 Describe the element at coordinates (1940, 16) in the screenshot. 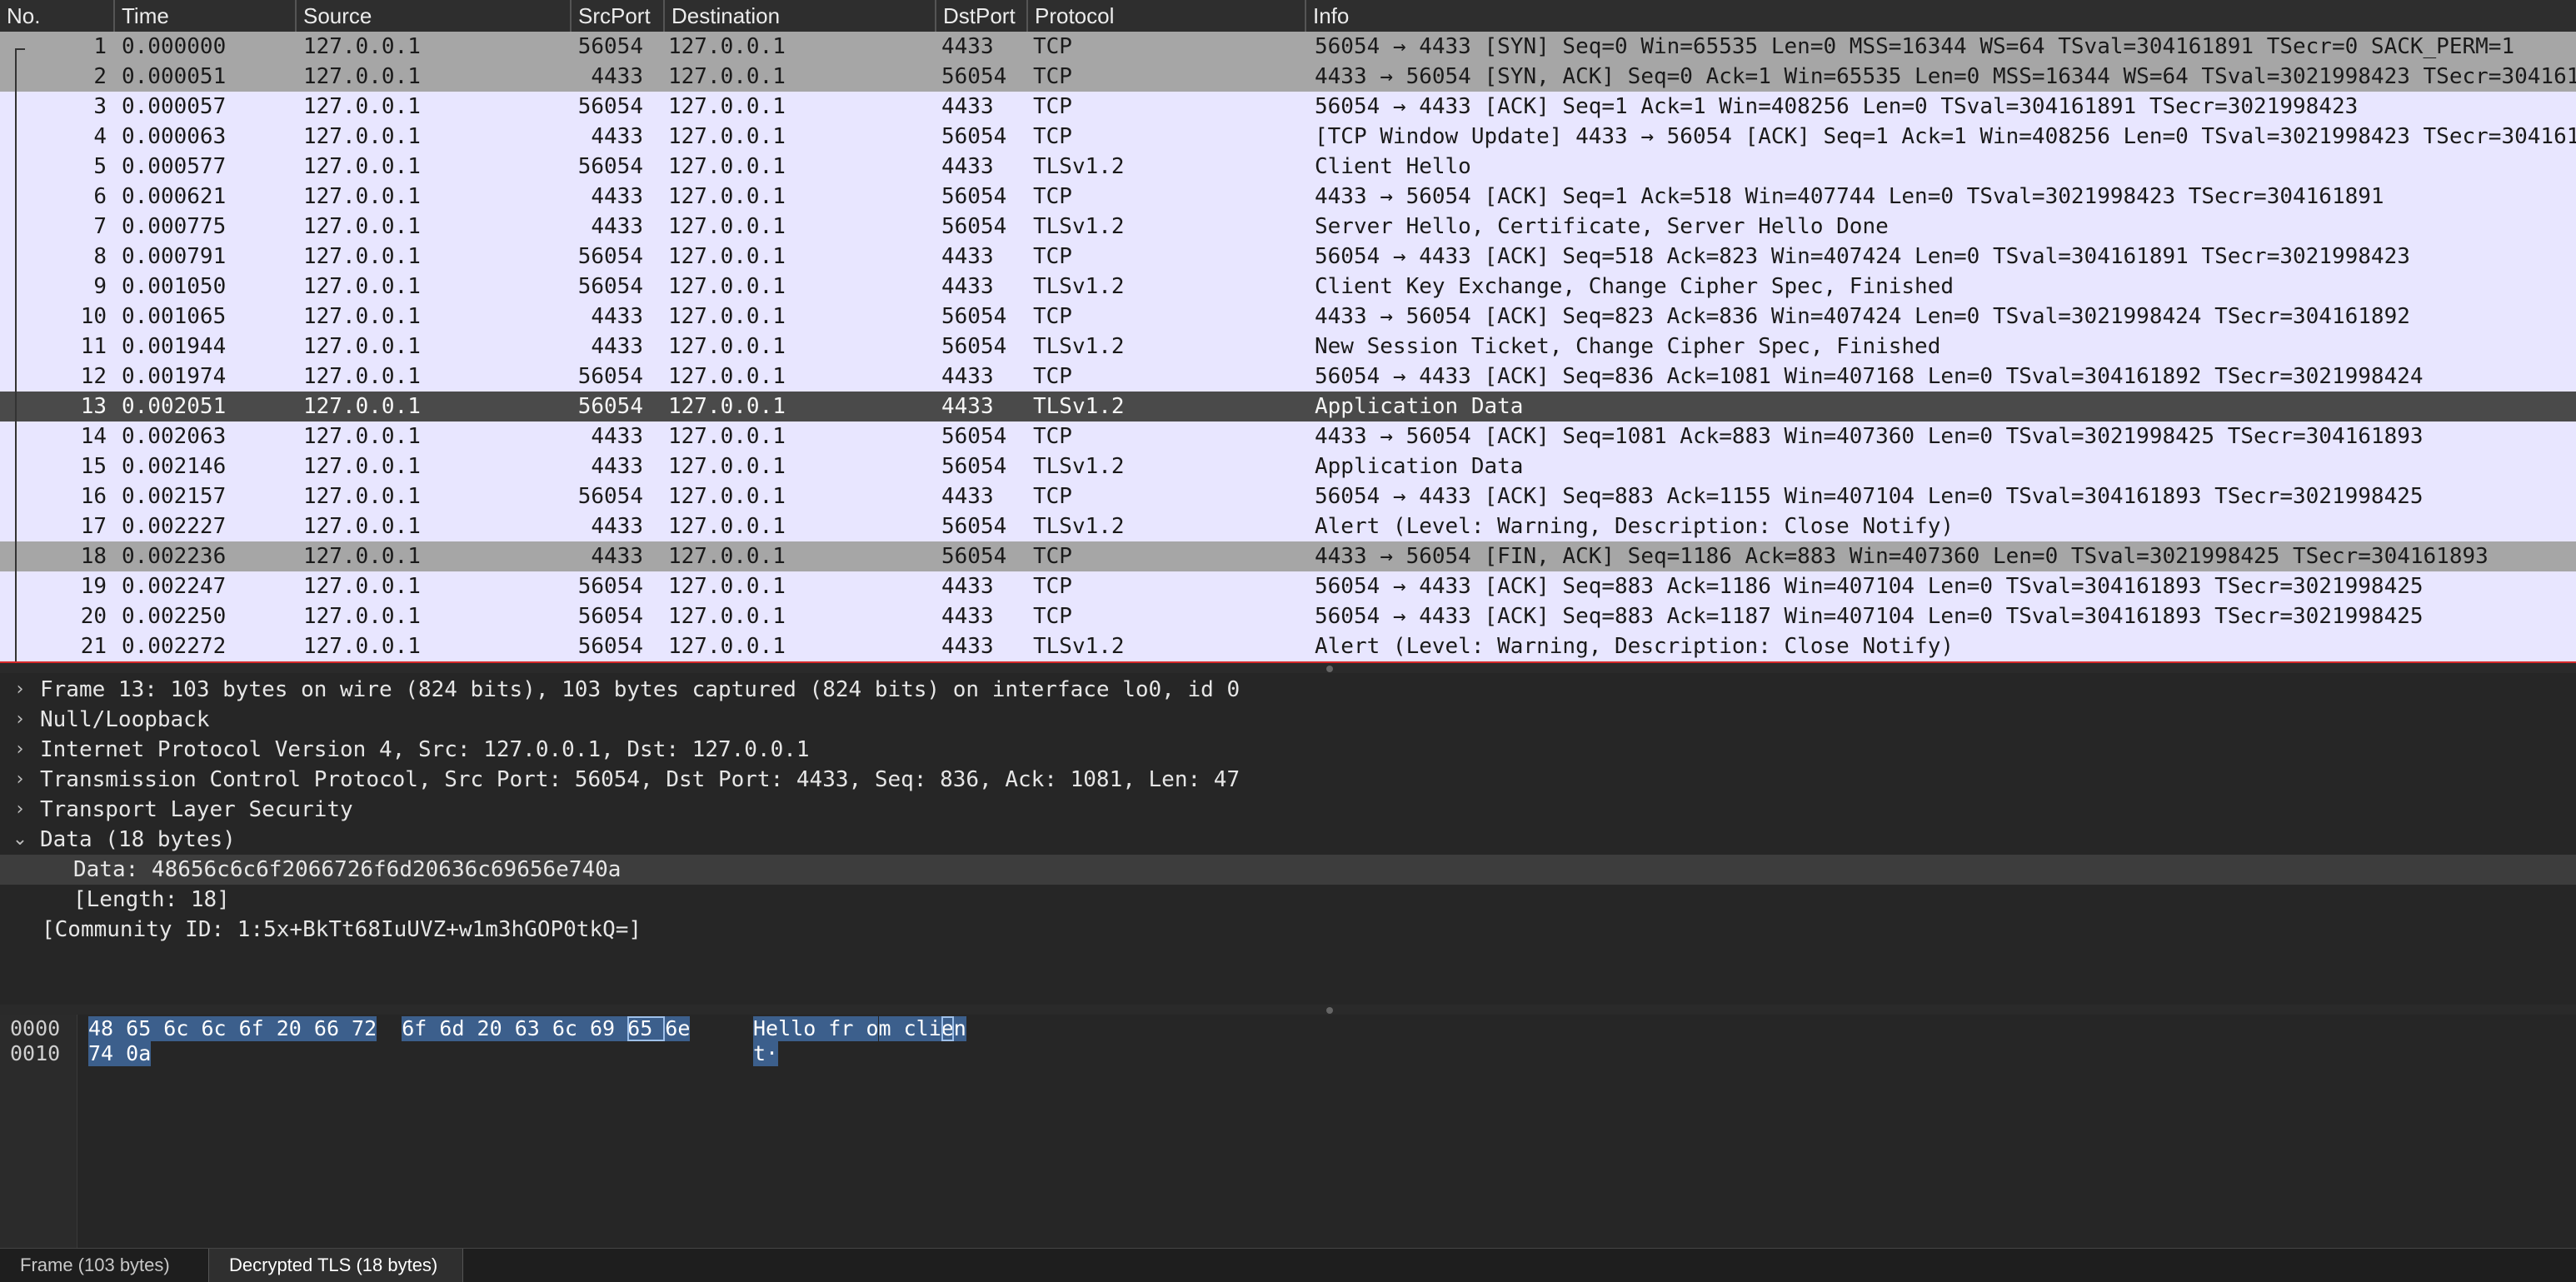

I see `col-info-header: Info` at that location.